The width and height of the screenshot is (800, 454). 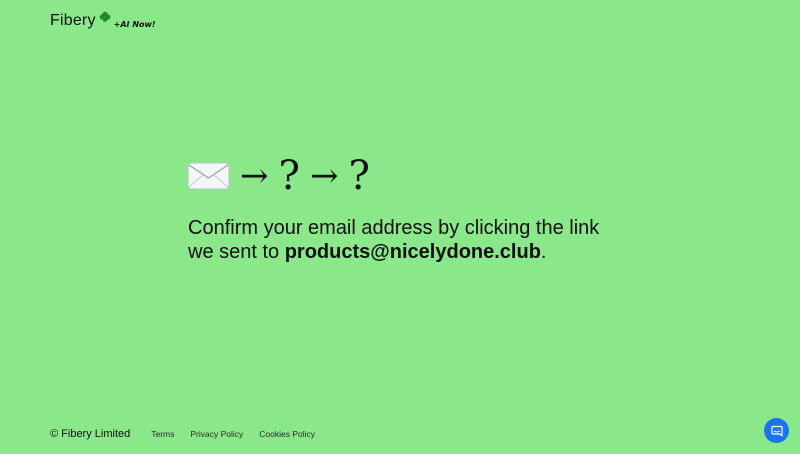 I want to click on chat-icon, so click(x=776, y=431).